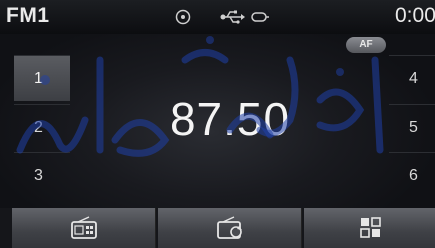  Describe the element at coordinates (232, 17) in the screenshot. I see `usb-icon` at that location.